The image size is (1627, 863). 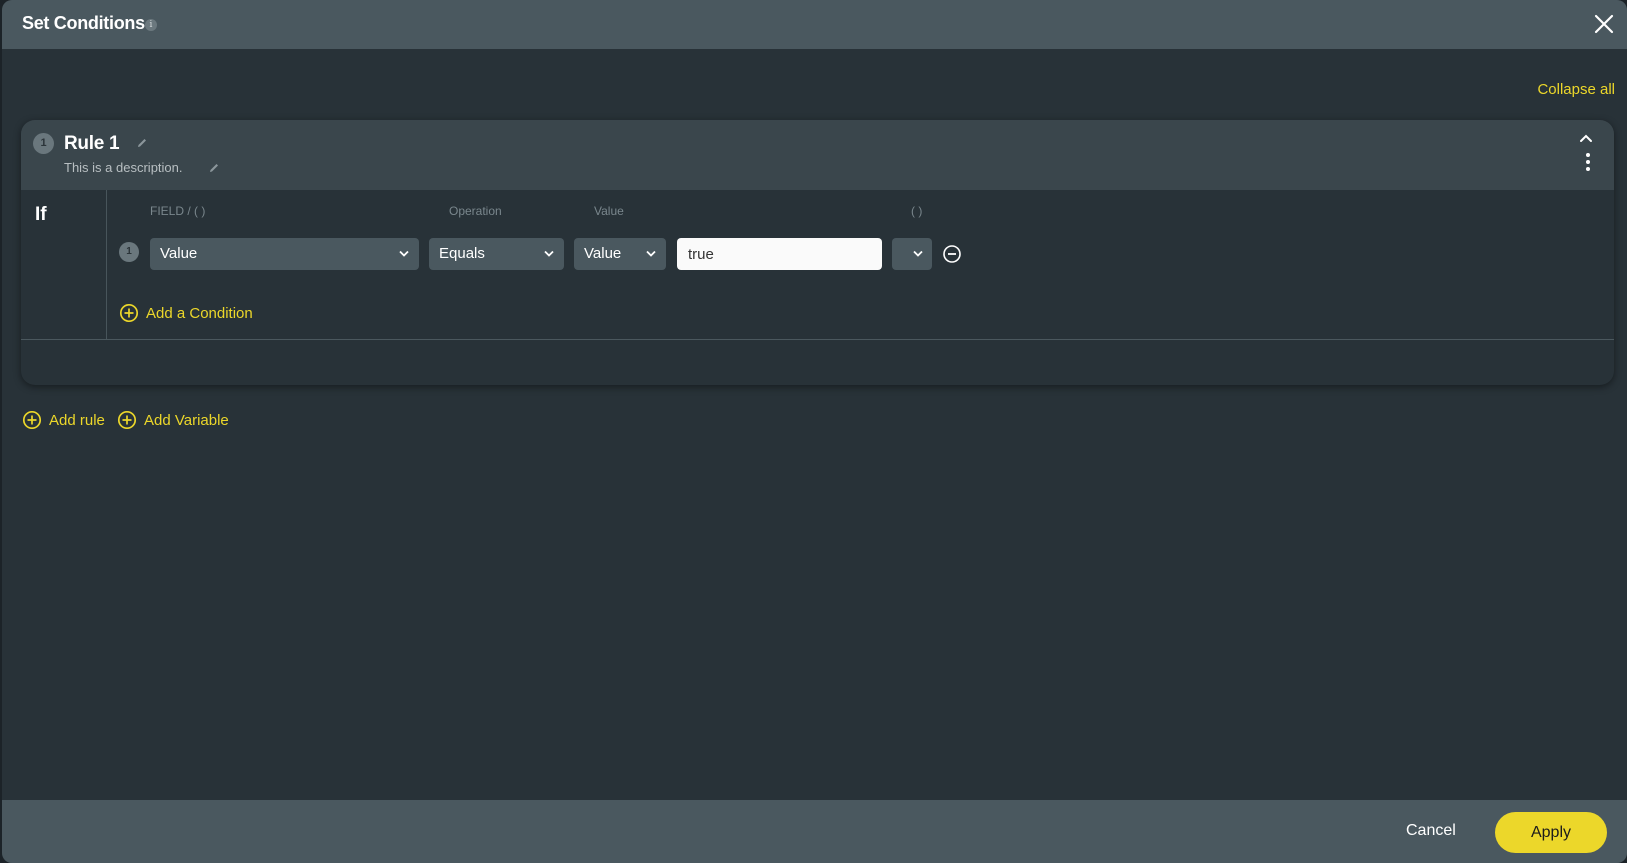 What do you see at coordinates (814, 831) in the screenshot?
I see `dialog-footer: Cancel Apply` at bounding box center [814, 831].